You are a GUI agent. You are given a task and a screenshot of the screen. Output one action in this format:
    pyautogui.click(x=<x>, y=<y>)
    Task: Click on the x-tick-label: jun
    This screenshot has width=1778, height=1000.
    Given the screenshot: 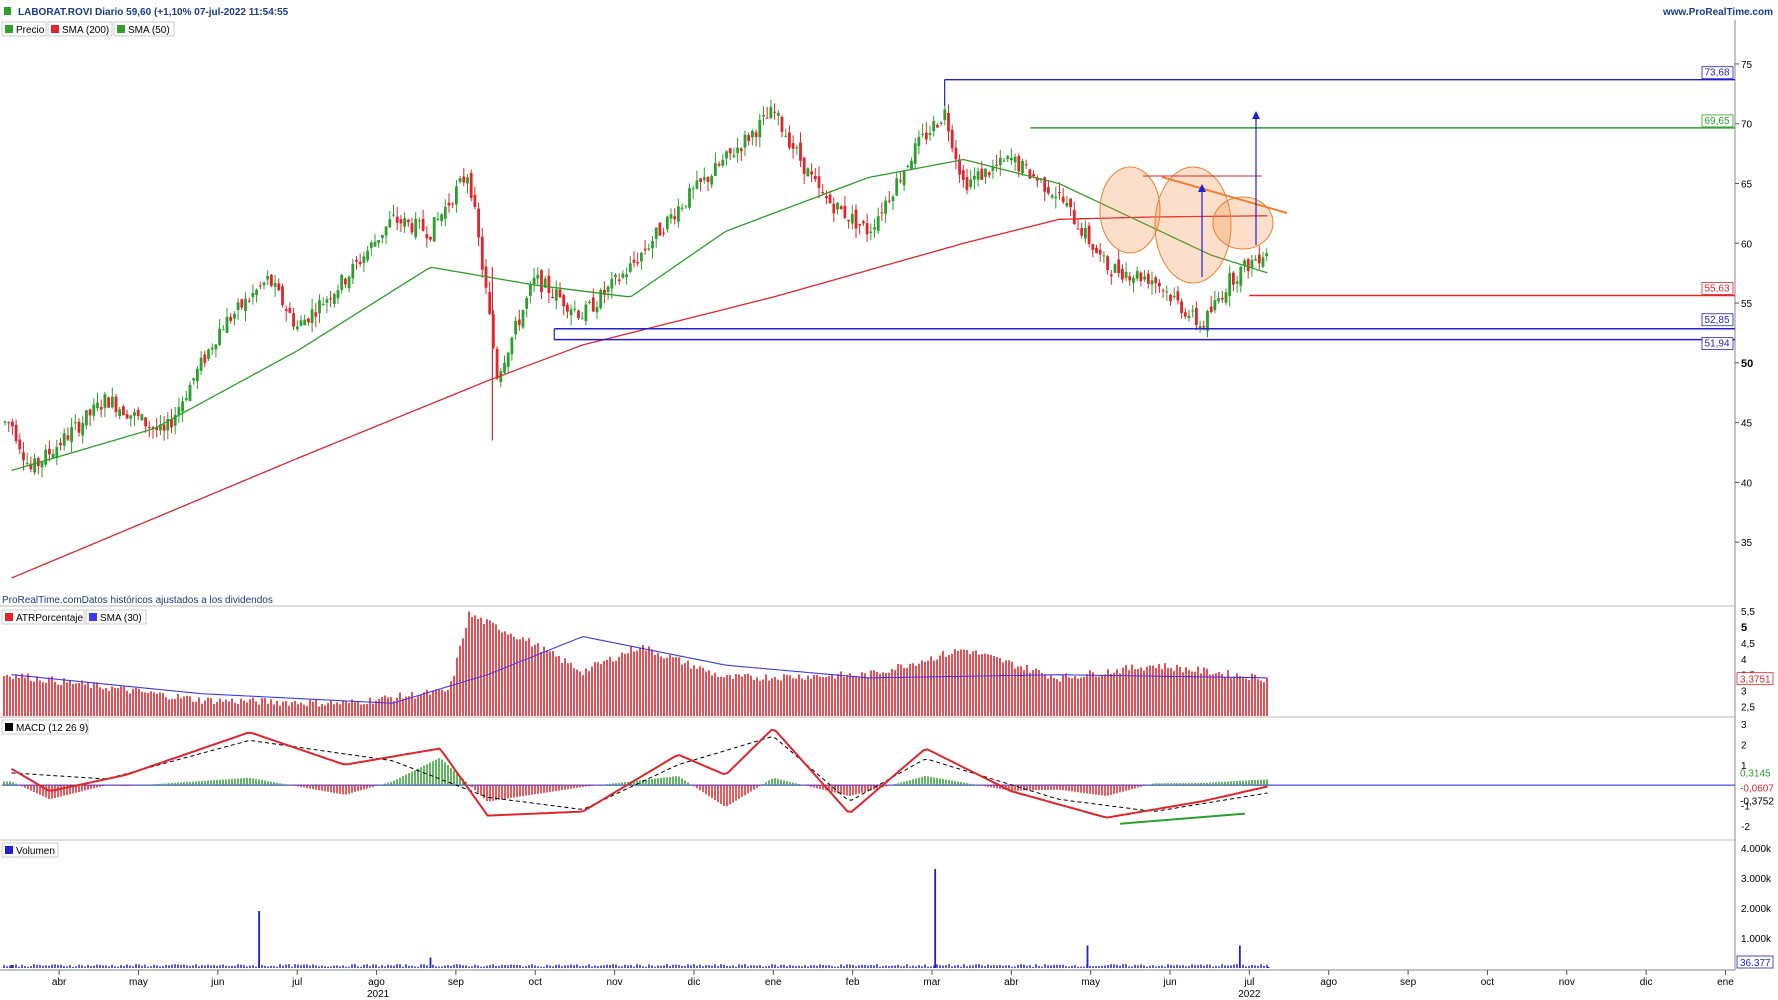 What is the action you would take?
    pyautogui.click(x=1169, y=982)
    